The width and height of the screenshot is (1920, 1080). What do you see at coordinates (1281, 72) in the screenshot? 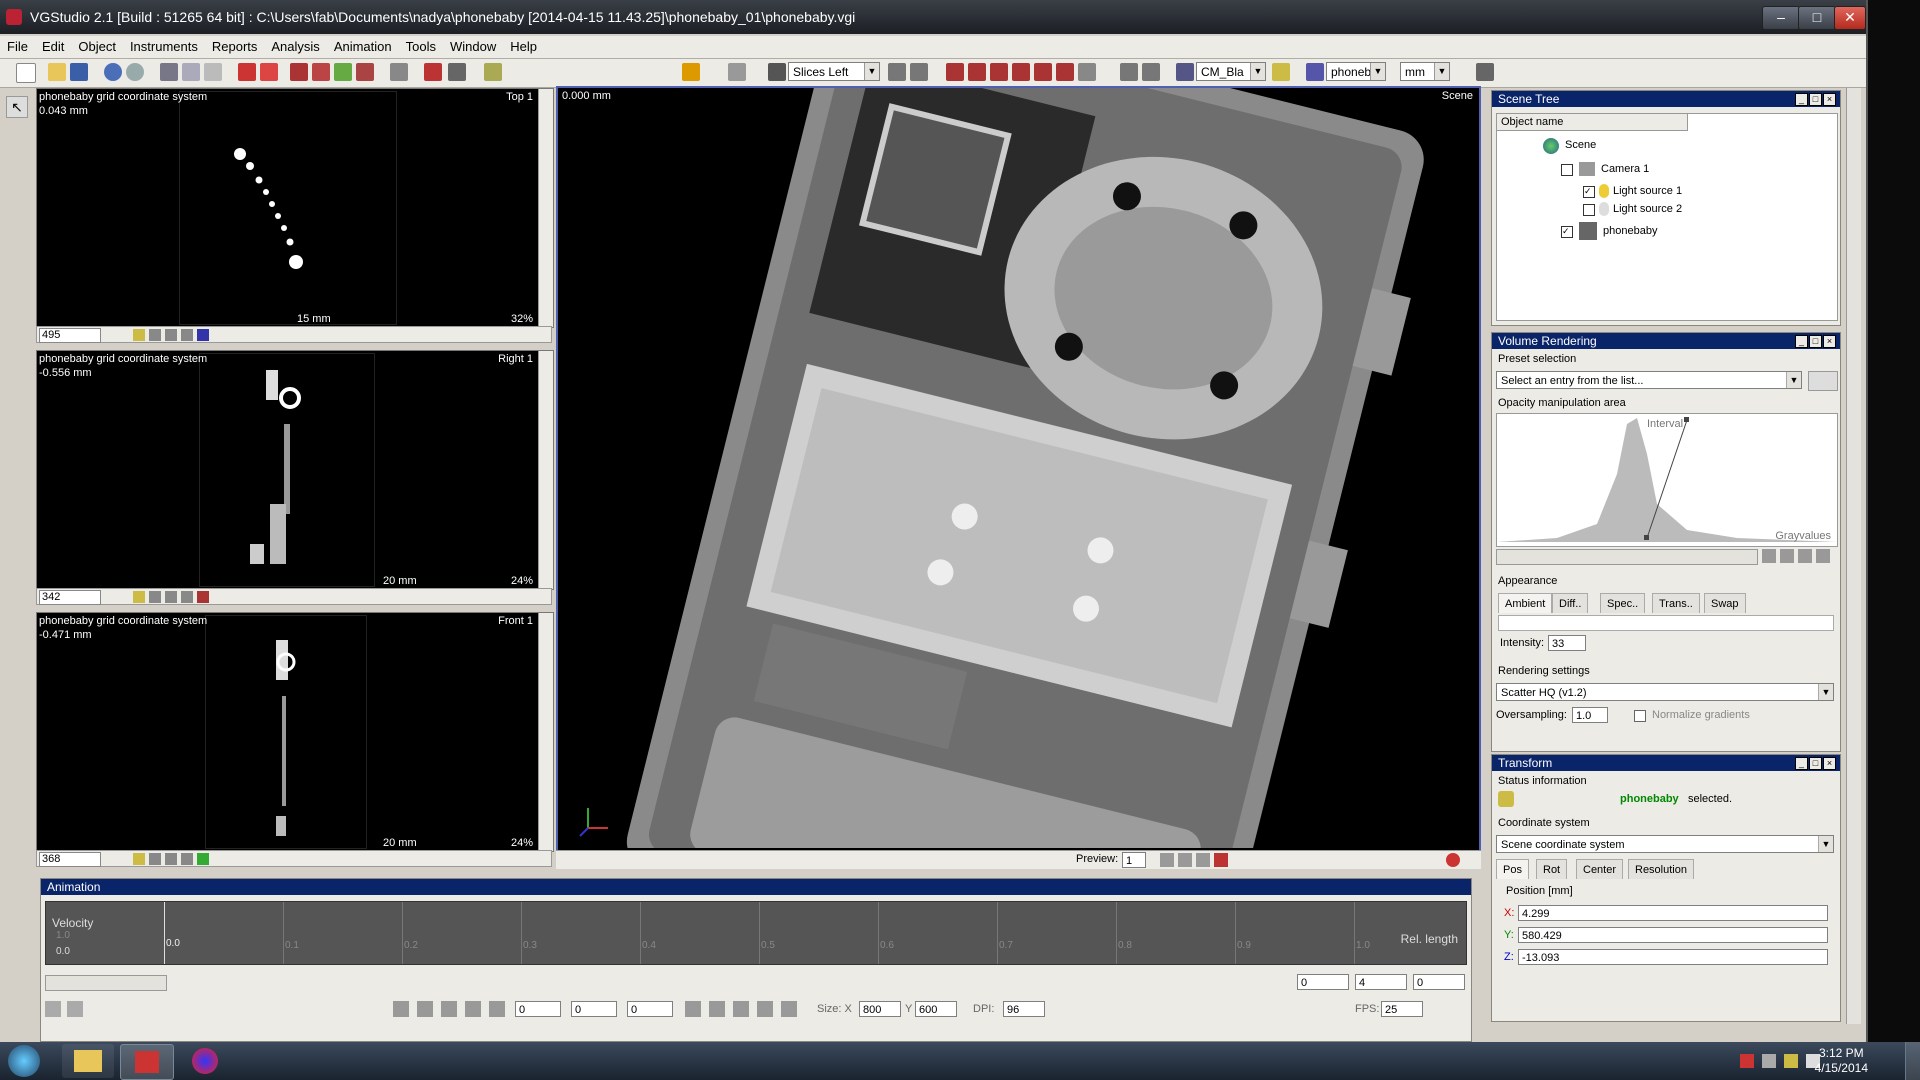
I see `wrench-icon` at bounding box center [1281, 72].